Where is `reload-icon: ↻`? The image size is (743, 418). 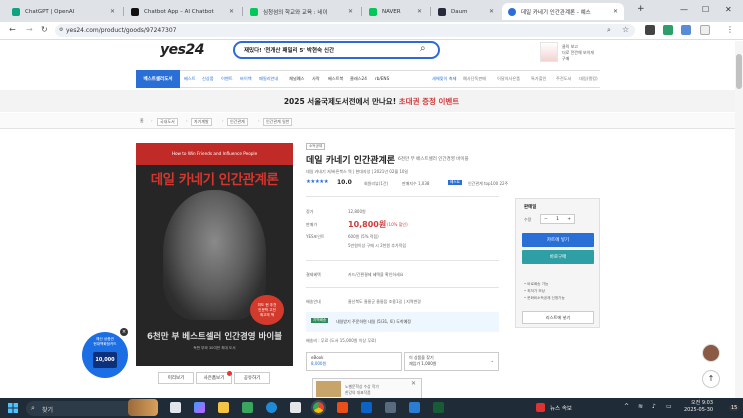 reload-icon: ↻ is located at coordinates (44, 29).